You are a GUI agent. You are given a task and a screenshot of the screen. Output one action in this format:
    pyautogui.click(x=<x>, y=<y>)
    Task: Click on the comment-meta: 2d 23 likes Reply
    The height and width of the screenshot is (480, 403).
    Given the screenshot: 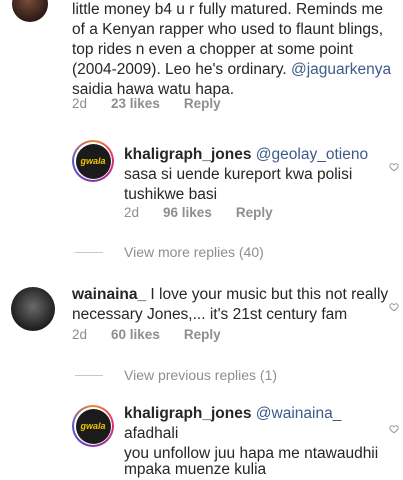 What is the action you would take?
    pyautogui.click(x=146, y=103)
    